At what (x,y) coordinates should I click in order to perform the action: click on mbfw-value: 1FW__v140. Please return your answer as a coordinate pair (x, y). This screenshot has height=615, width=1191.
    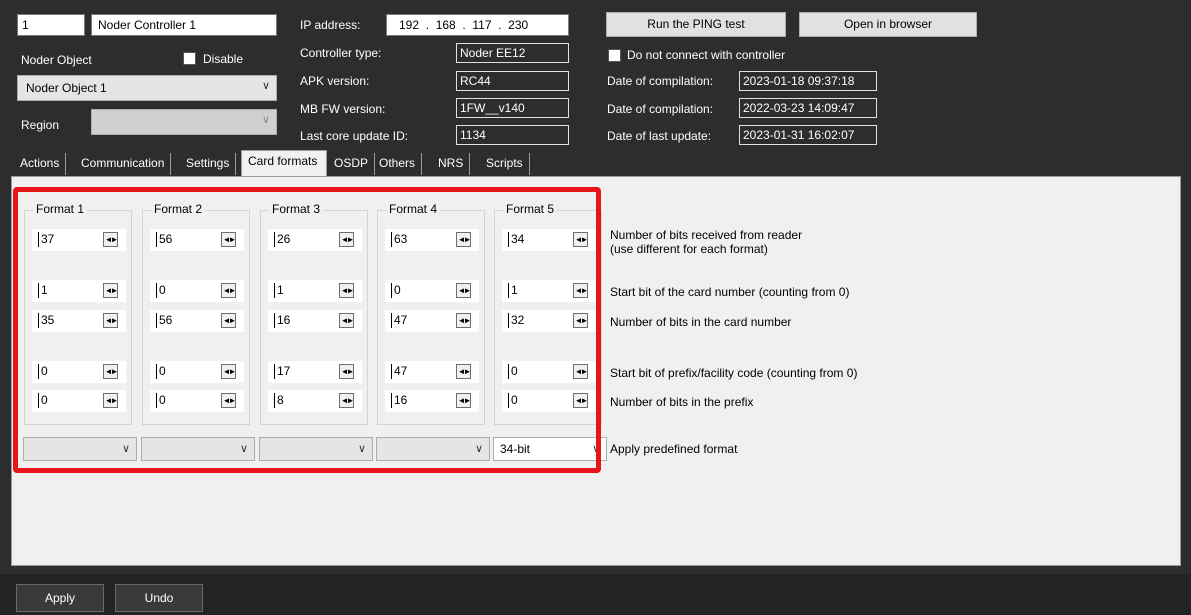
    Looking at the image, I should click on (512, 108).